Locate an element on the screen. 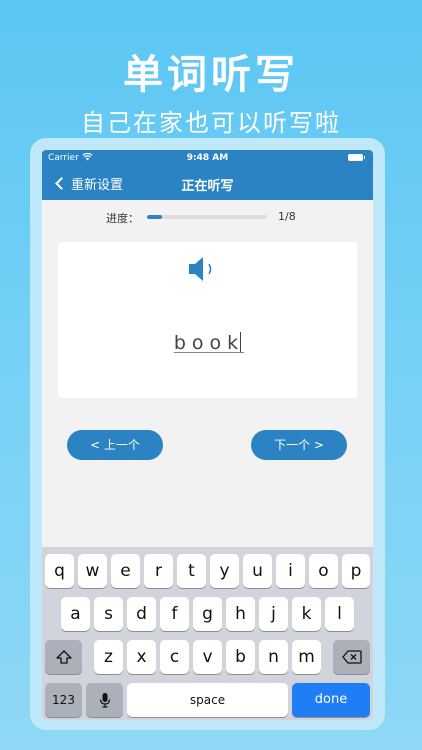 The height and width of the screenshot is (750, 422). status-time: 9:48 AM is located at coordinates (207, 158).